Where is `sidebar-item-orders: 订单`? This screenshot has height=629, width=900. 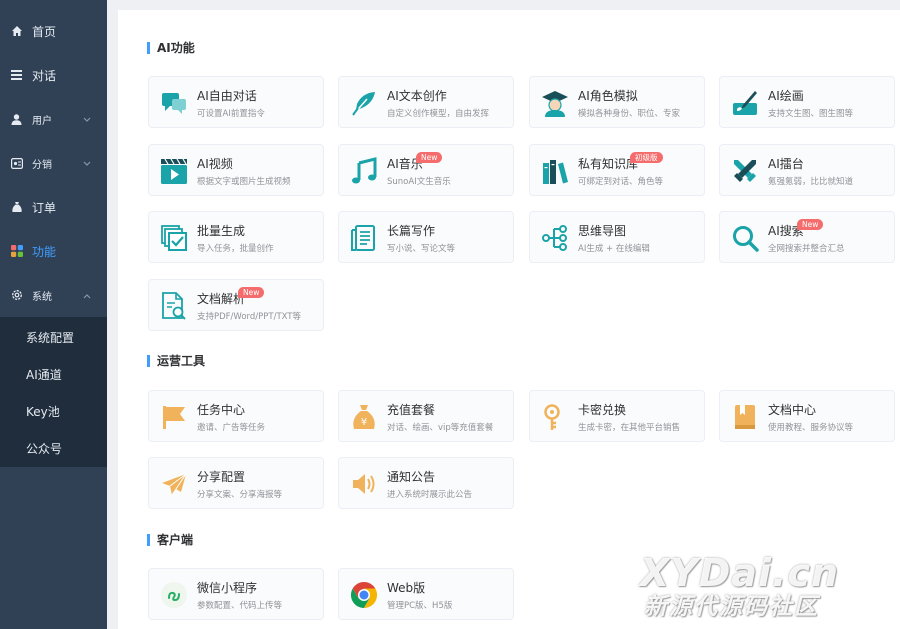 sidebar-item-orders: 订单 is located at coordinates (53, 207).